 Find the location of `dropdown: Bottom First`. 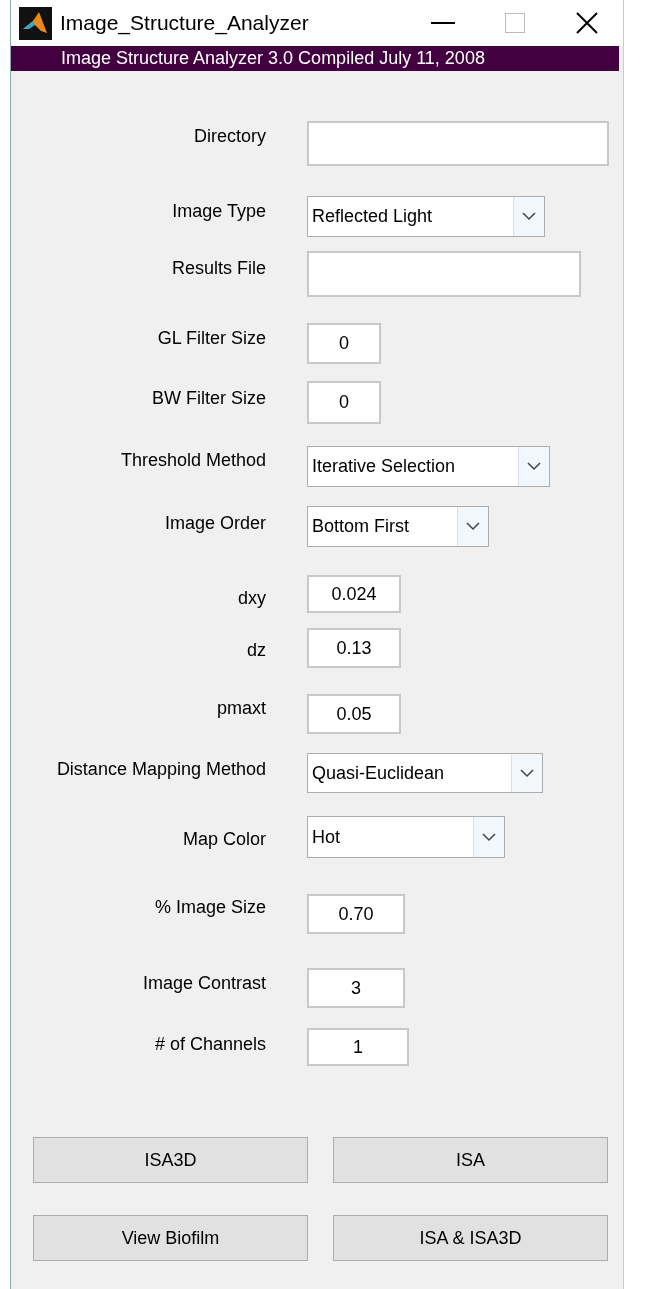

dropdown: Bottom First is located at coordinates (398, 526).